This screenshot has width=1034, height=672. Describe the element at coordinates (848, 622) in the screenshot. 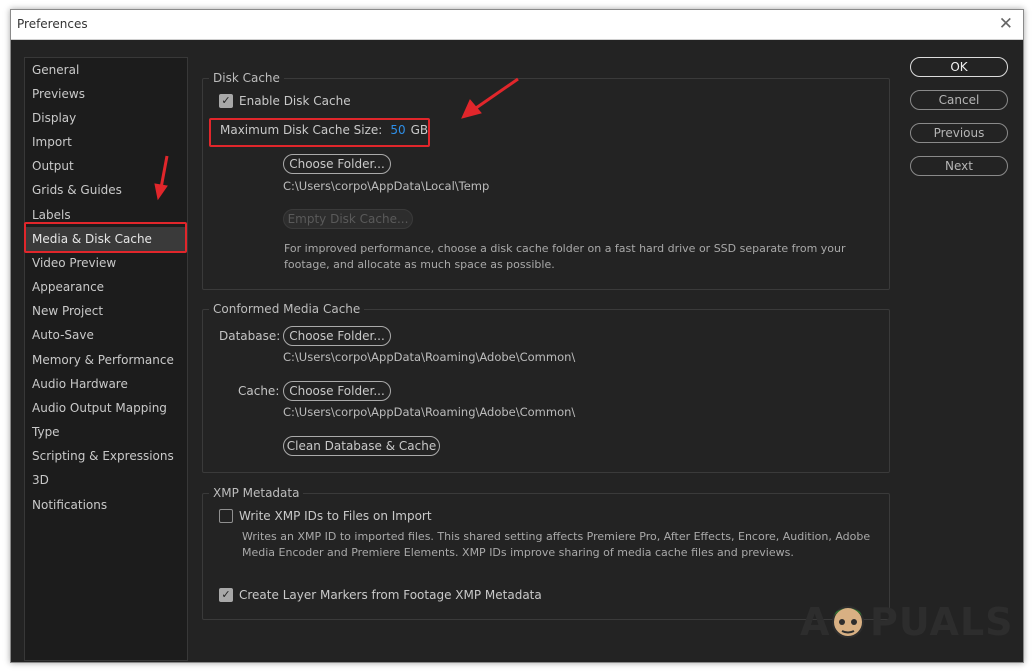

I see `mascot-icon` at that location.